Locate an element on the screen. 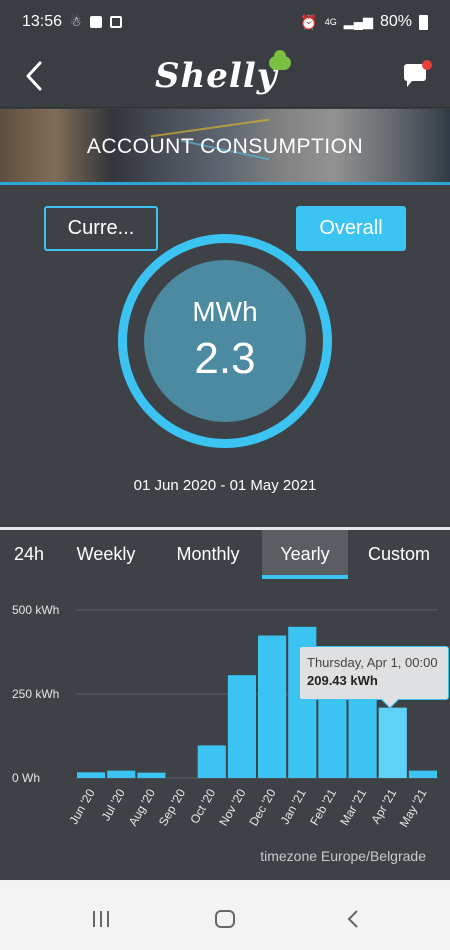  battery-percent: 80% is located at coordinates (395, 21).